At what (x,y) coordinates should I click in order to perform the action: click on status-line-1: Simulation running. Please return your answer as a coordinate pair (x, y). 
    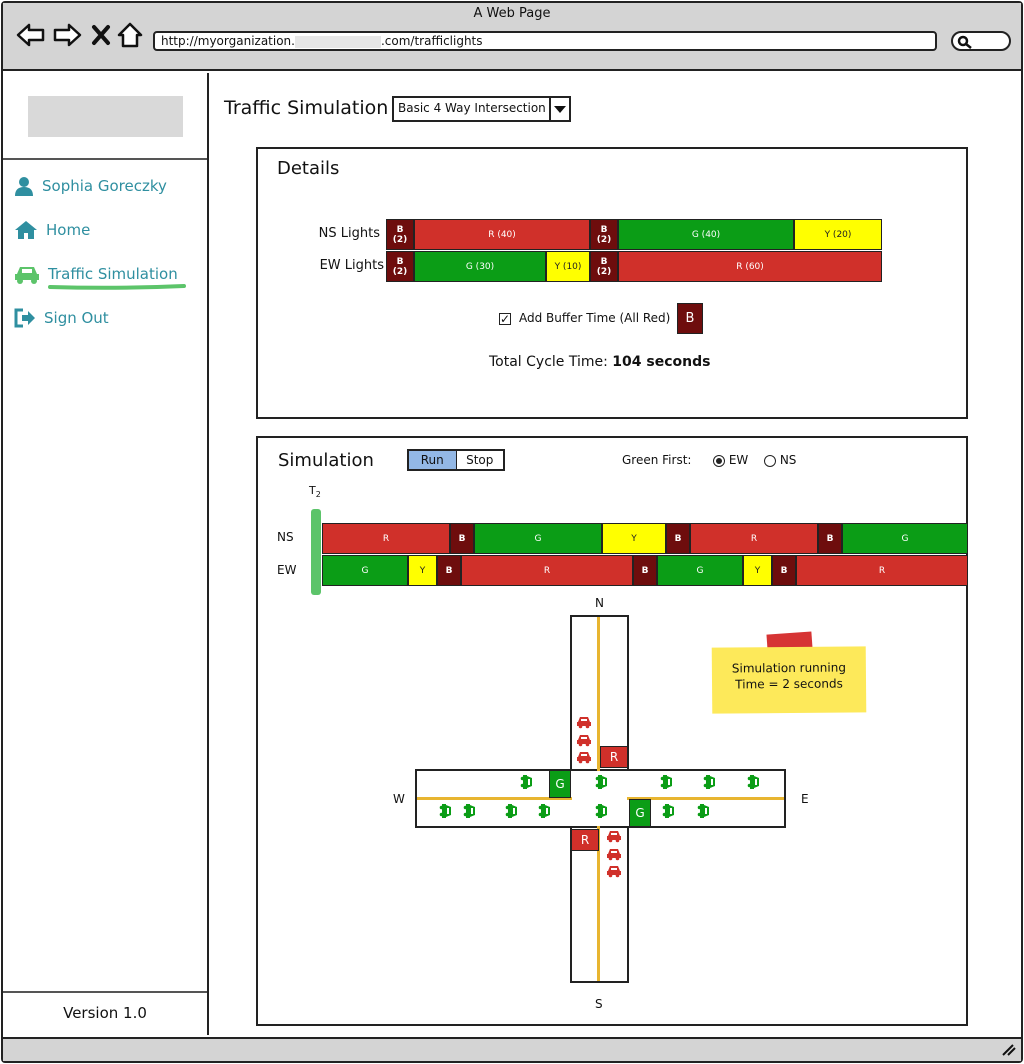
    Looking at the image, I should click on (788, 668).